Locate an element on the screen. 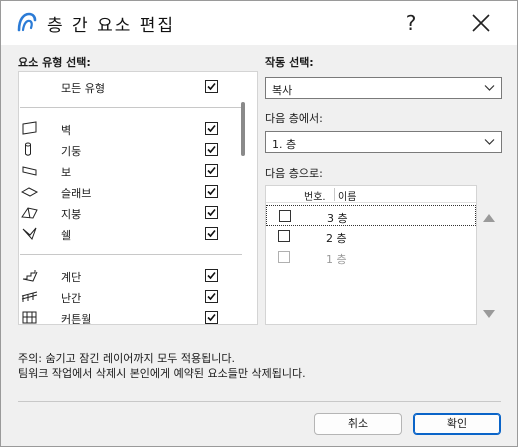 The width and height of the screenshot is (518, 447). close-icon is located at coordinates (481, 23).